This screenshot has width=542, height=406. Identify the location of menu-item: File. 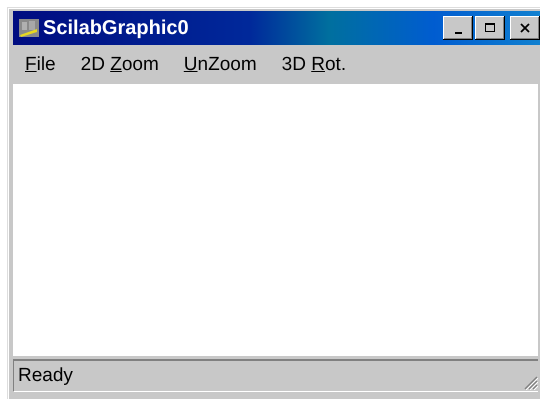
(40, 65).